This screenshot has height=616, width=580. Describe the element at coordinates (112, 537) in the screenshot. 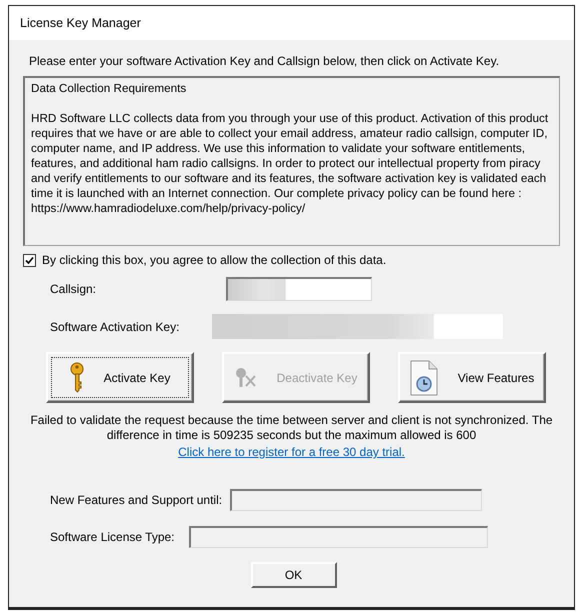

I see `license-type-label: Software License Type:` at that location.